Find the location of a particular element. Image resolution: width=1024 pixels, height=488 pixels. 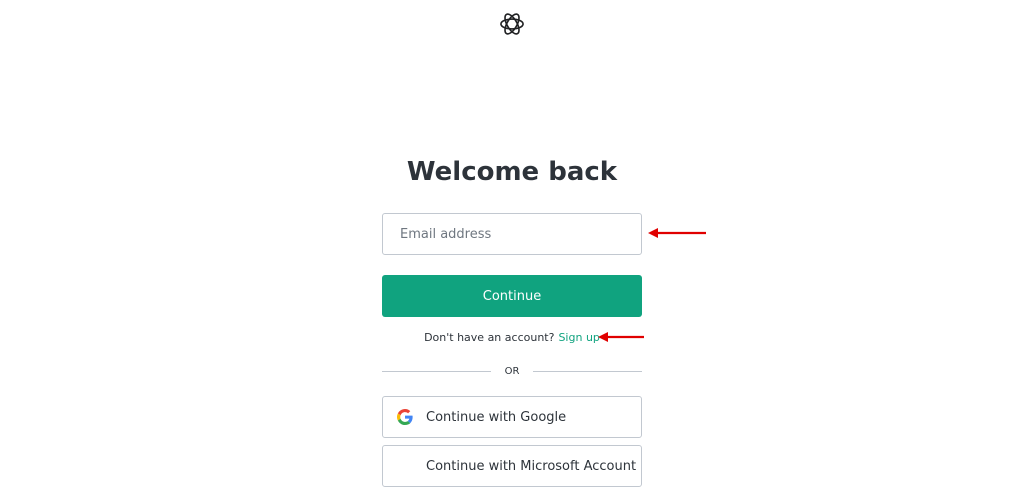

continue-with-microsoft-button: Continue with Microsoft Account is located at coordinates (512, 466).